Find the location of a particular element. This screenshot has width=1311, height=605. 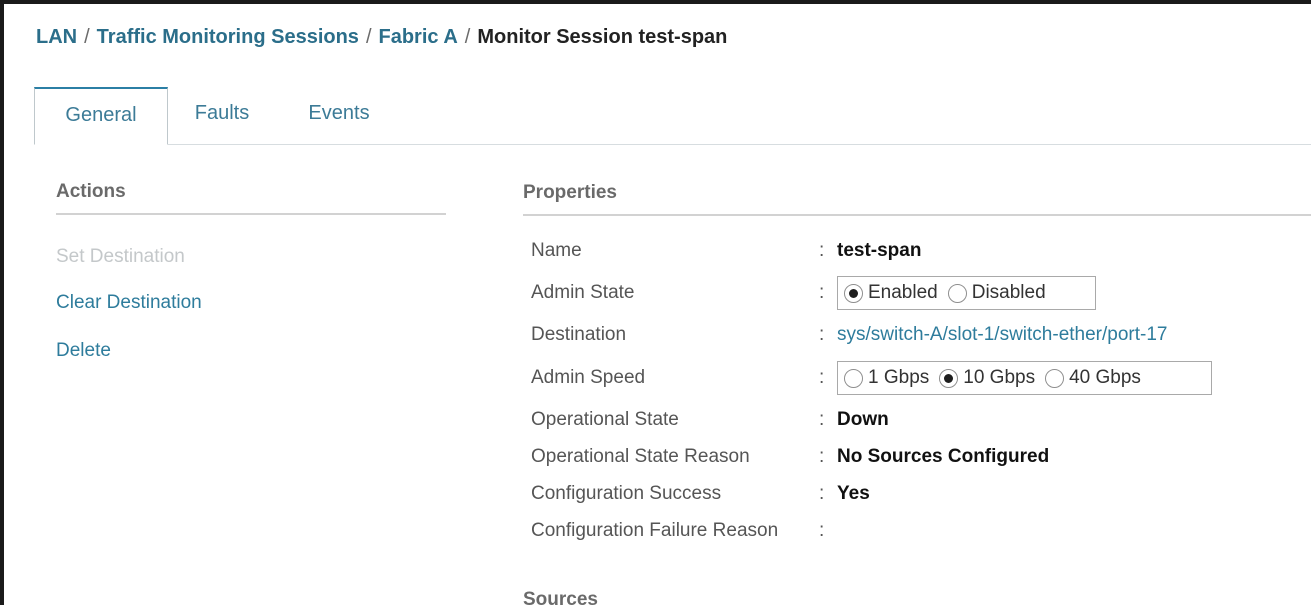

destination-colon: : is located at coordinates (822, 334).